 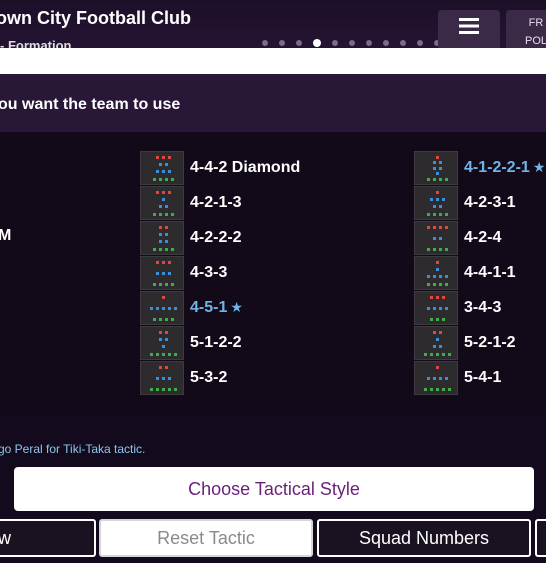 I want to click on formation-label: 4-2-2-2, so click(x=216, y=237).